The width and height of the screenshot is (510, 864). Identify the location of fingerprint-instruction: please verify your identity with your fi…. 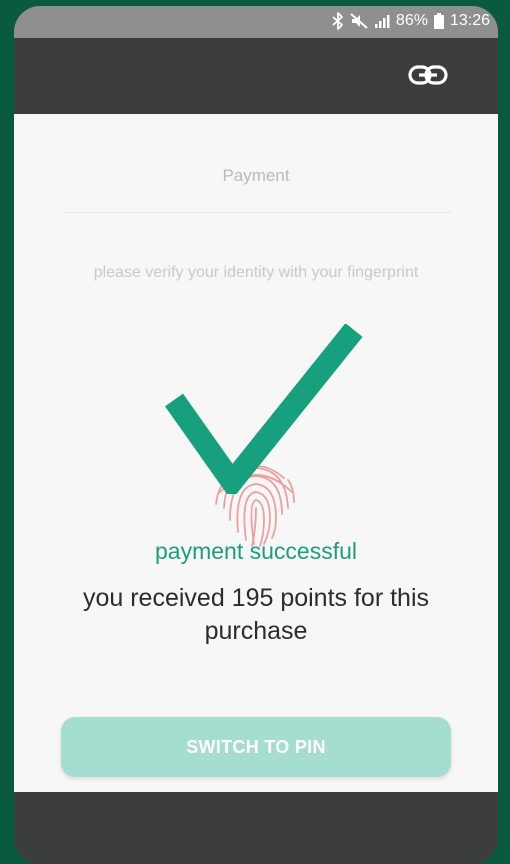
(256, 272).